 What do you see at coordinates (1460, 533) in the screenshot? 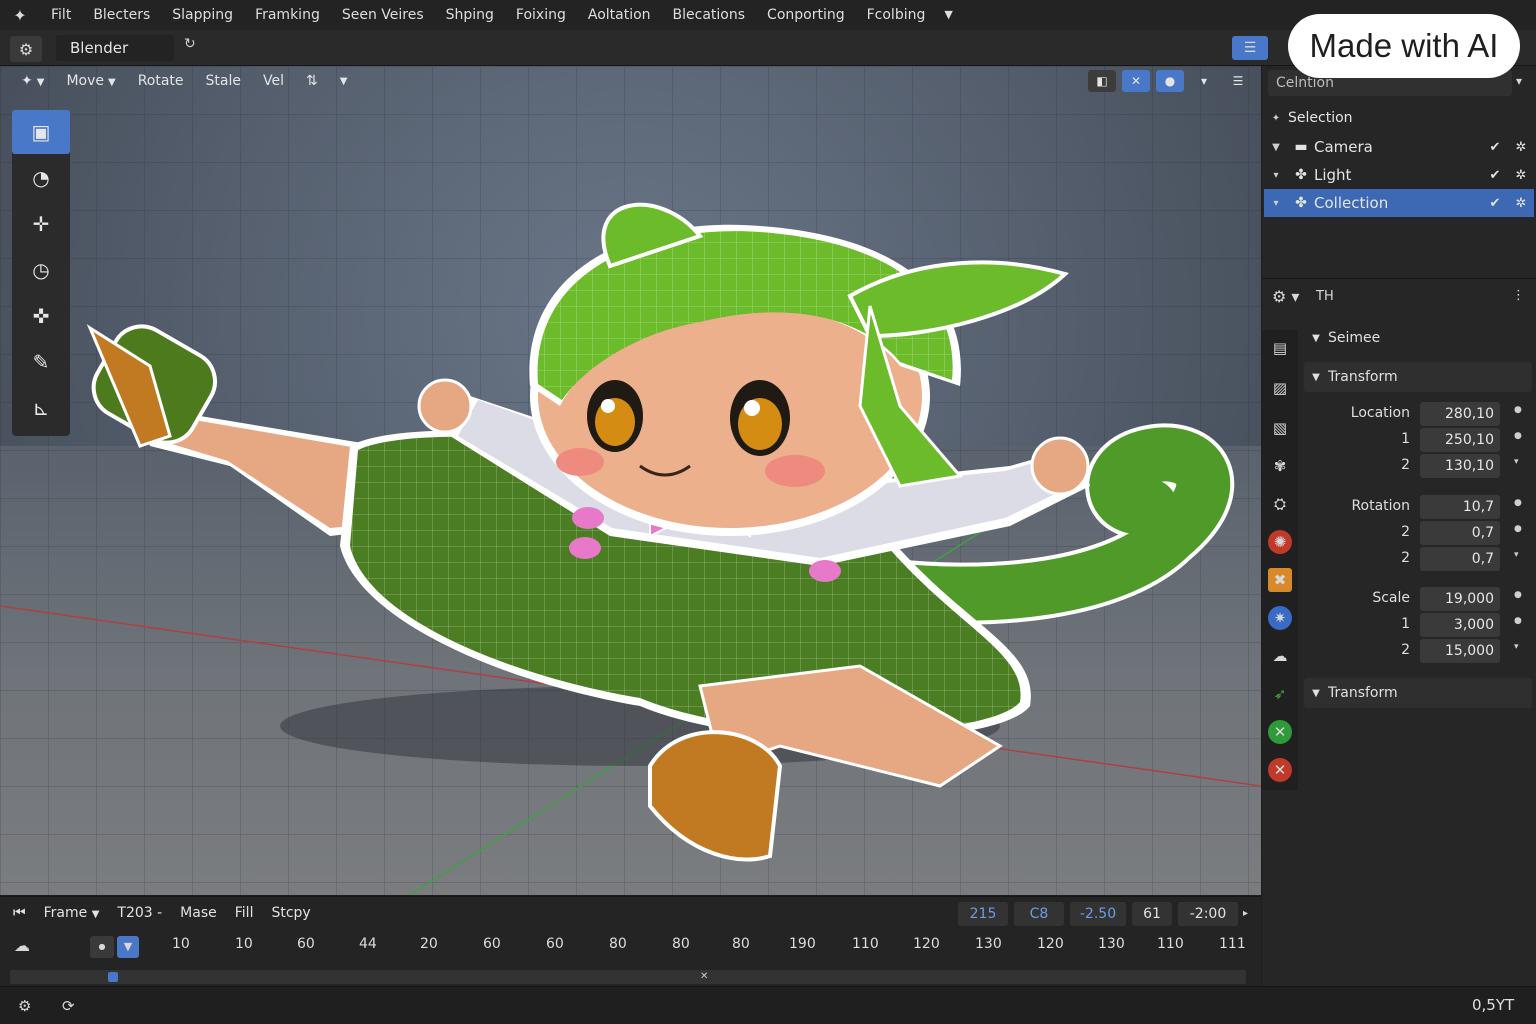
I see `rotation-y-field: 0,7` at bounding box center [1460, 533].